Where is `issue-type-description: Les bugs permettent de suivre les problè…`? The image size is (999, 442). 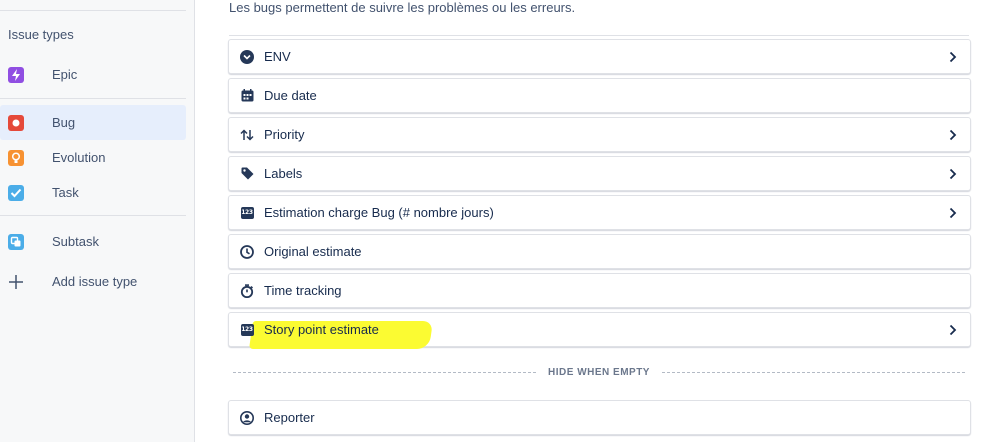
issue-type-description: Les bugs permettent de suivre les problè… is located at coordinates (402, 7).